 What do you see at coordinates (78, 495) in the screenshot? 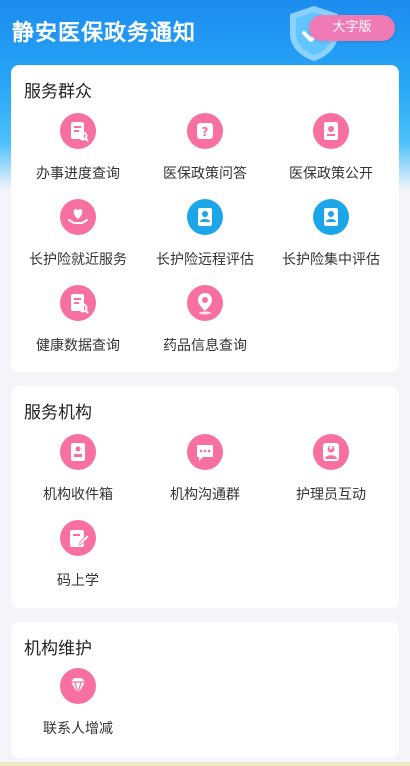
I see `tile-label: 机构收件箱` at bounding box center [78, 495].